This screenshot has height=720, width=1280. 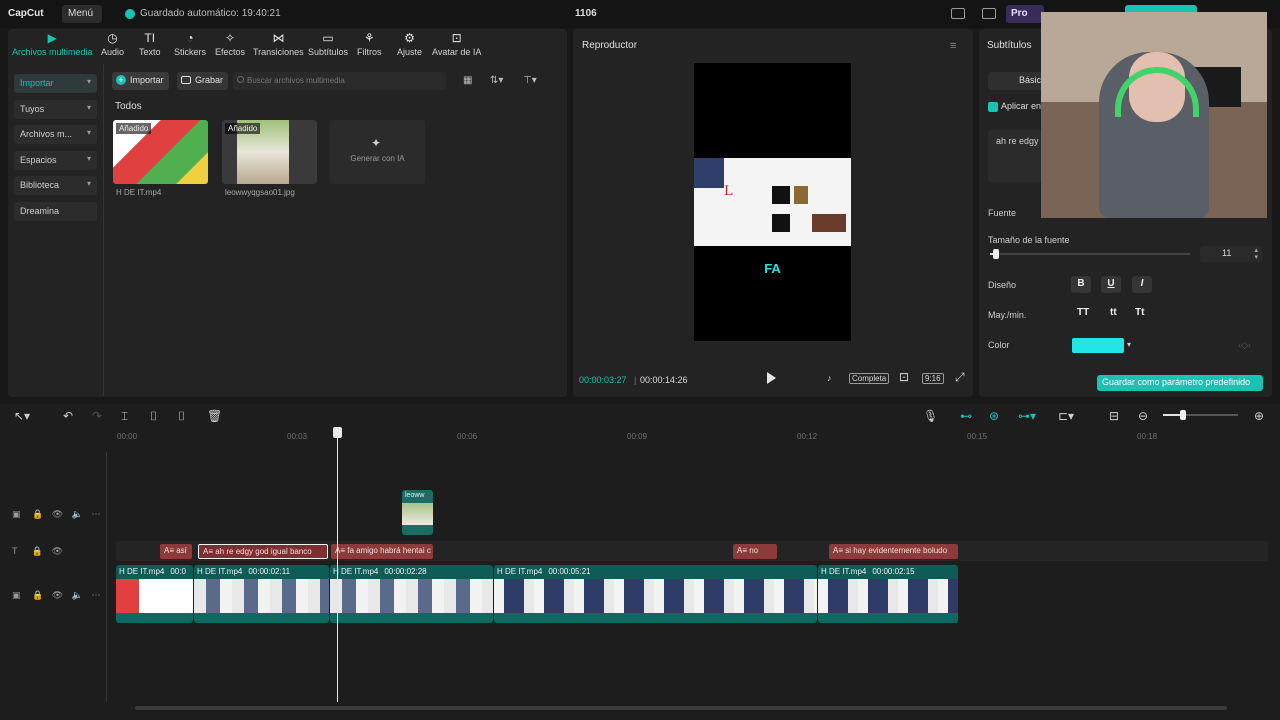 I want to click on size-label: Tamaño de la fuente, so click(x=1029, y=240).